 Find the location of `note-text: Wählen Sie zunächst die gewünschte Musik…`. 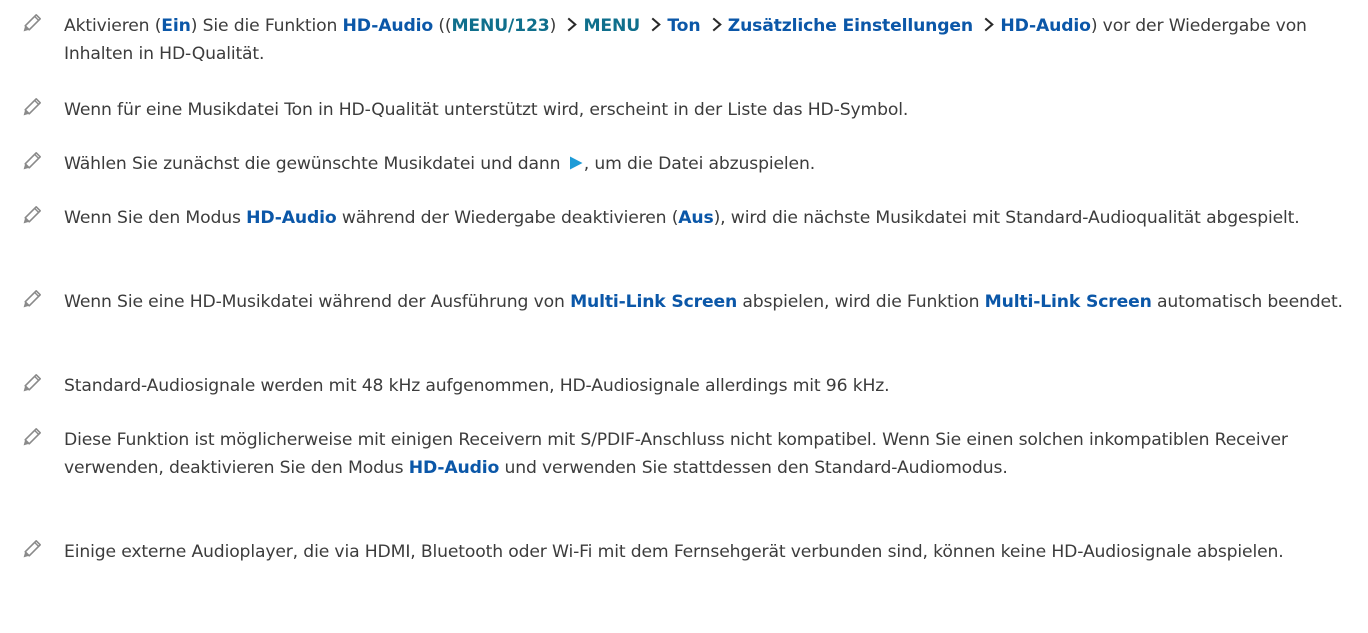

note-text: Wählen Sie zunächst die gewünschte Musik… is located at coordinates (709, 164).